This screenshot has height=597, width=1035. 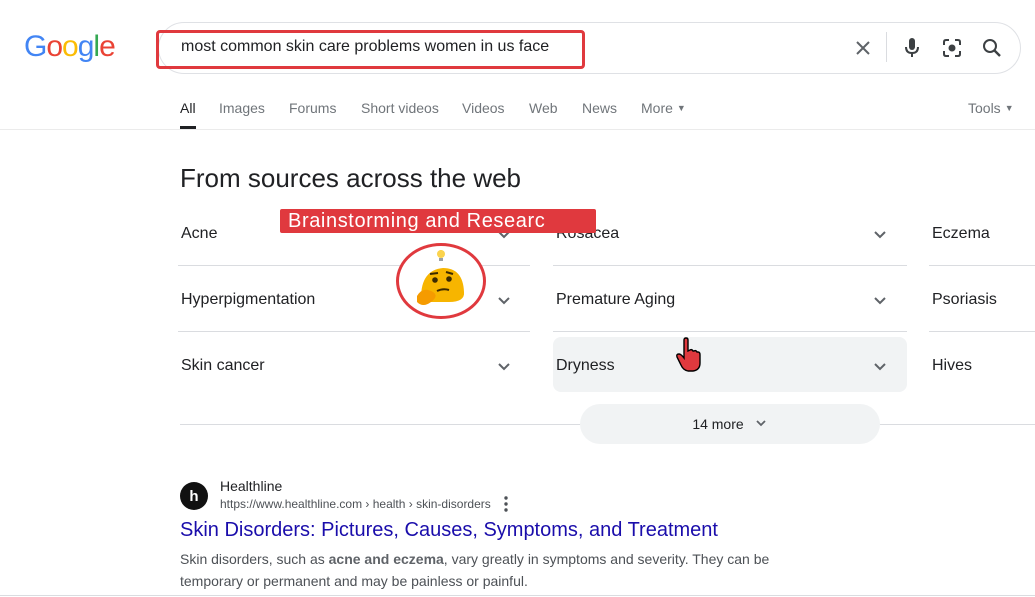 What do you see at coordinates (689, 355) in the screenshot?
I see `hand-cursor-icon` at bounding box center [689, 355].